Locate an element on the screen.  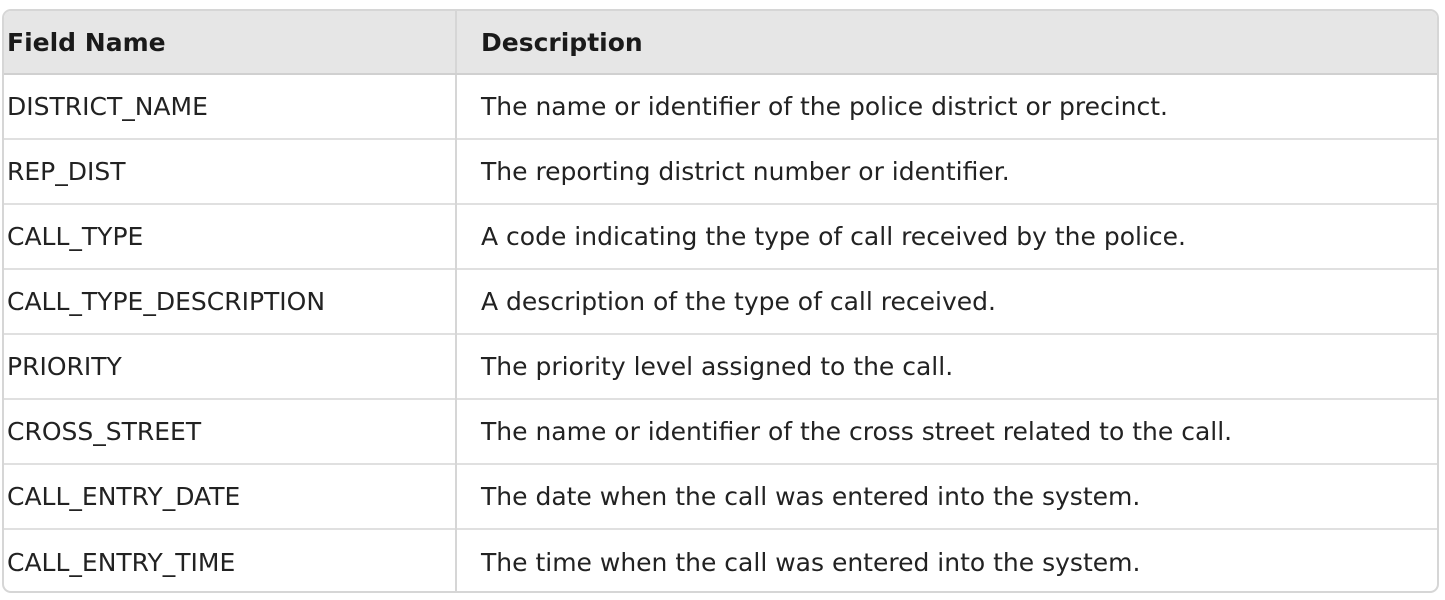
field-name-cell: REP_DIST is located at coordinates (230, 171).